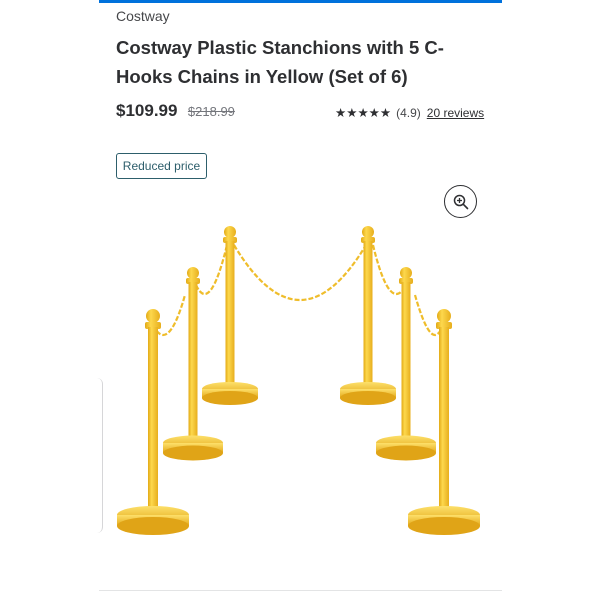  I want to click on brand-link: Costway, so click(143, 16).